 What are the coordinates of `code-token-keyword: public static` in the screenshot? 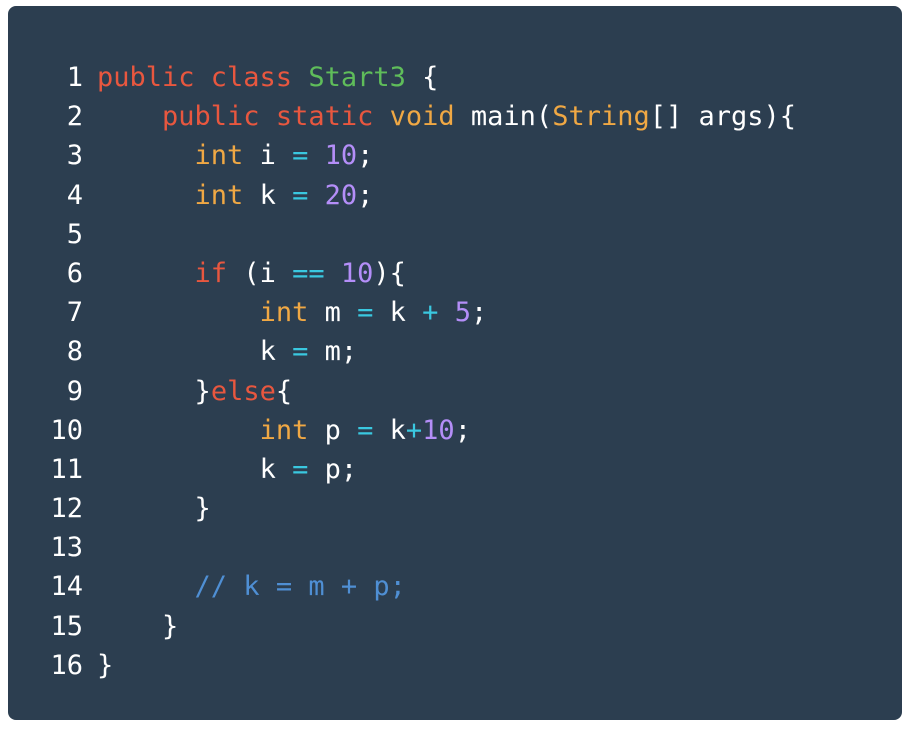 It's located at (276, 117).